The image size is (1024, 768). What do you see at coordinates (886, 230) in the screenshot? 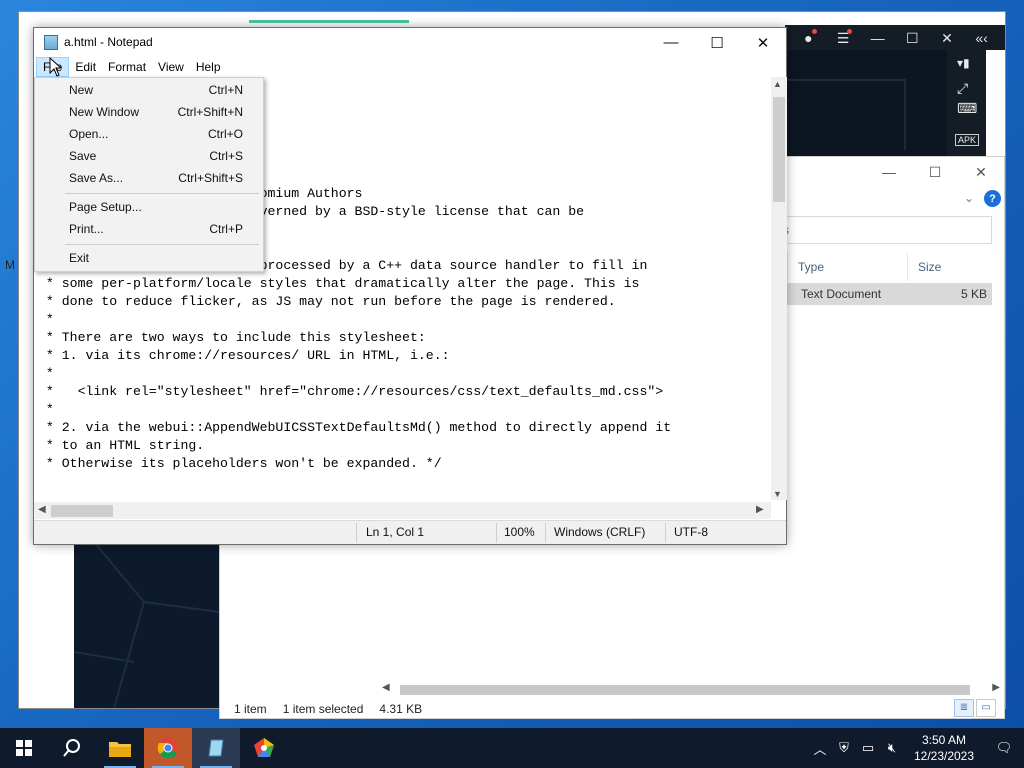
I see `search-input: s` at bounding box center [886, 230].